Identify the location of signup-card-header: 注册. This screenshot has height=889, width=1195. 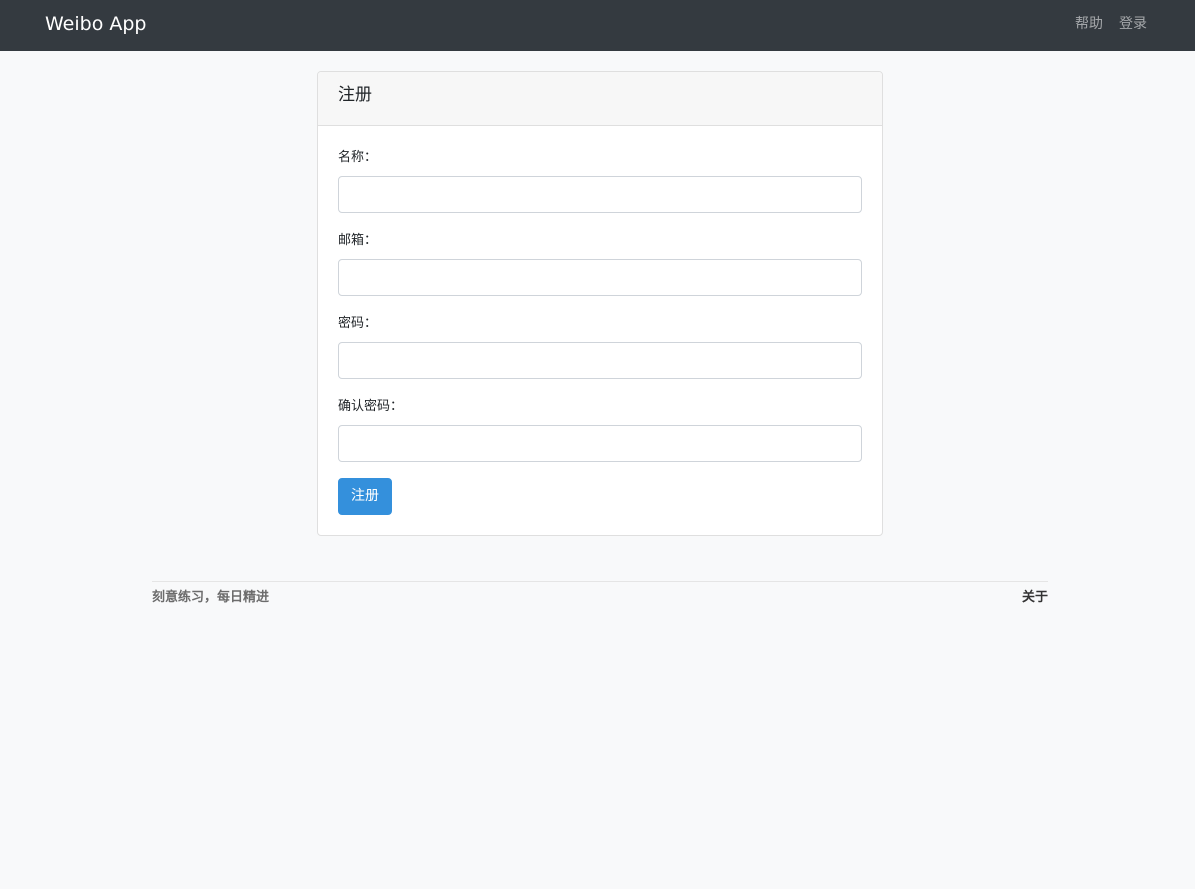
(600, 99).